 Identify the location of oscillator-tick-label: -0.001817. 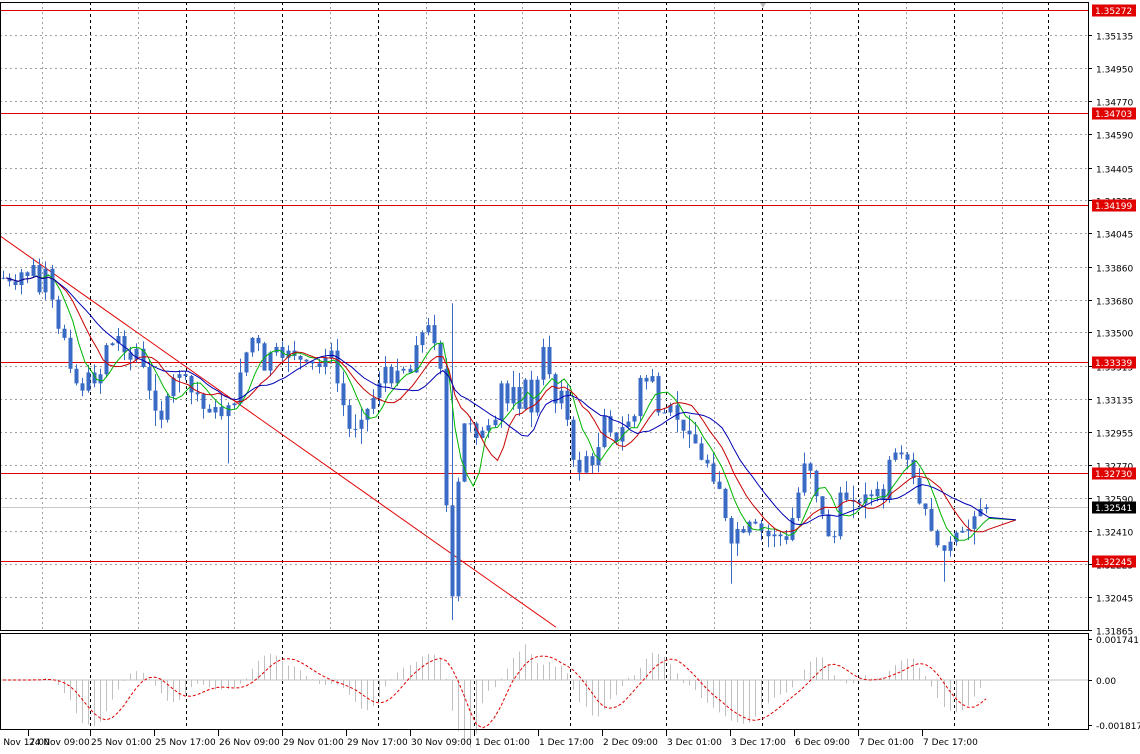
(1118, 727).